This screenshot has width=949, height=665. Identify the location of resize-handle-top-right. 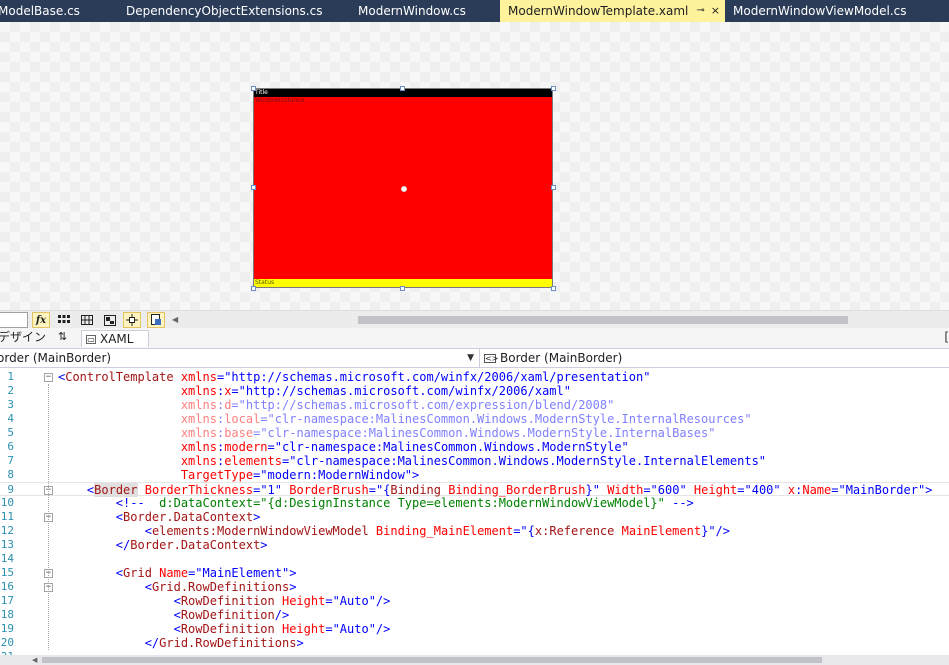
(553, 88).